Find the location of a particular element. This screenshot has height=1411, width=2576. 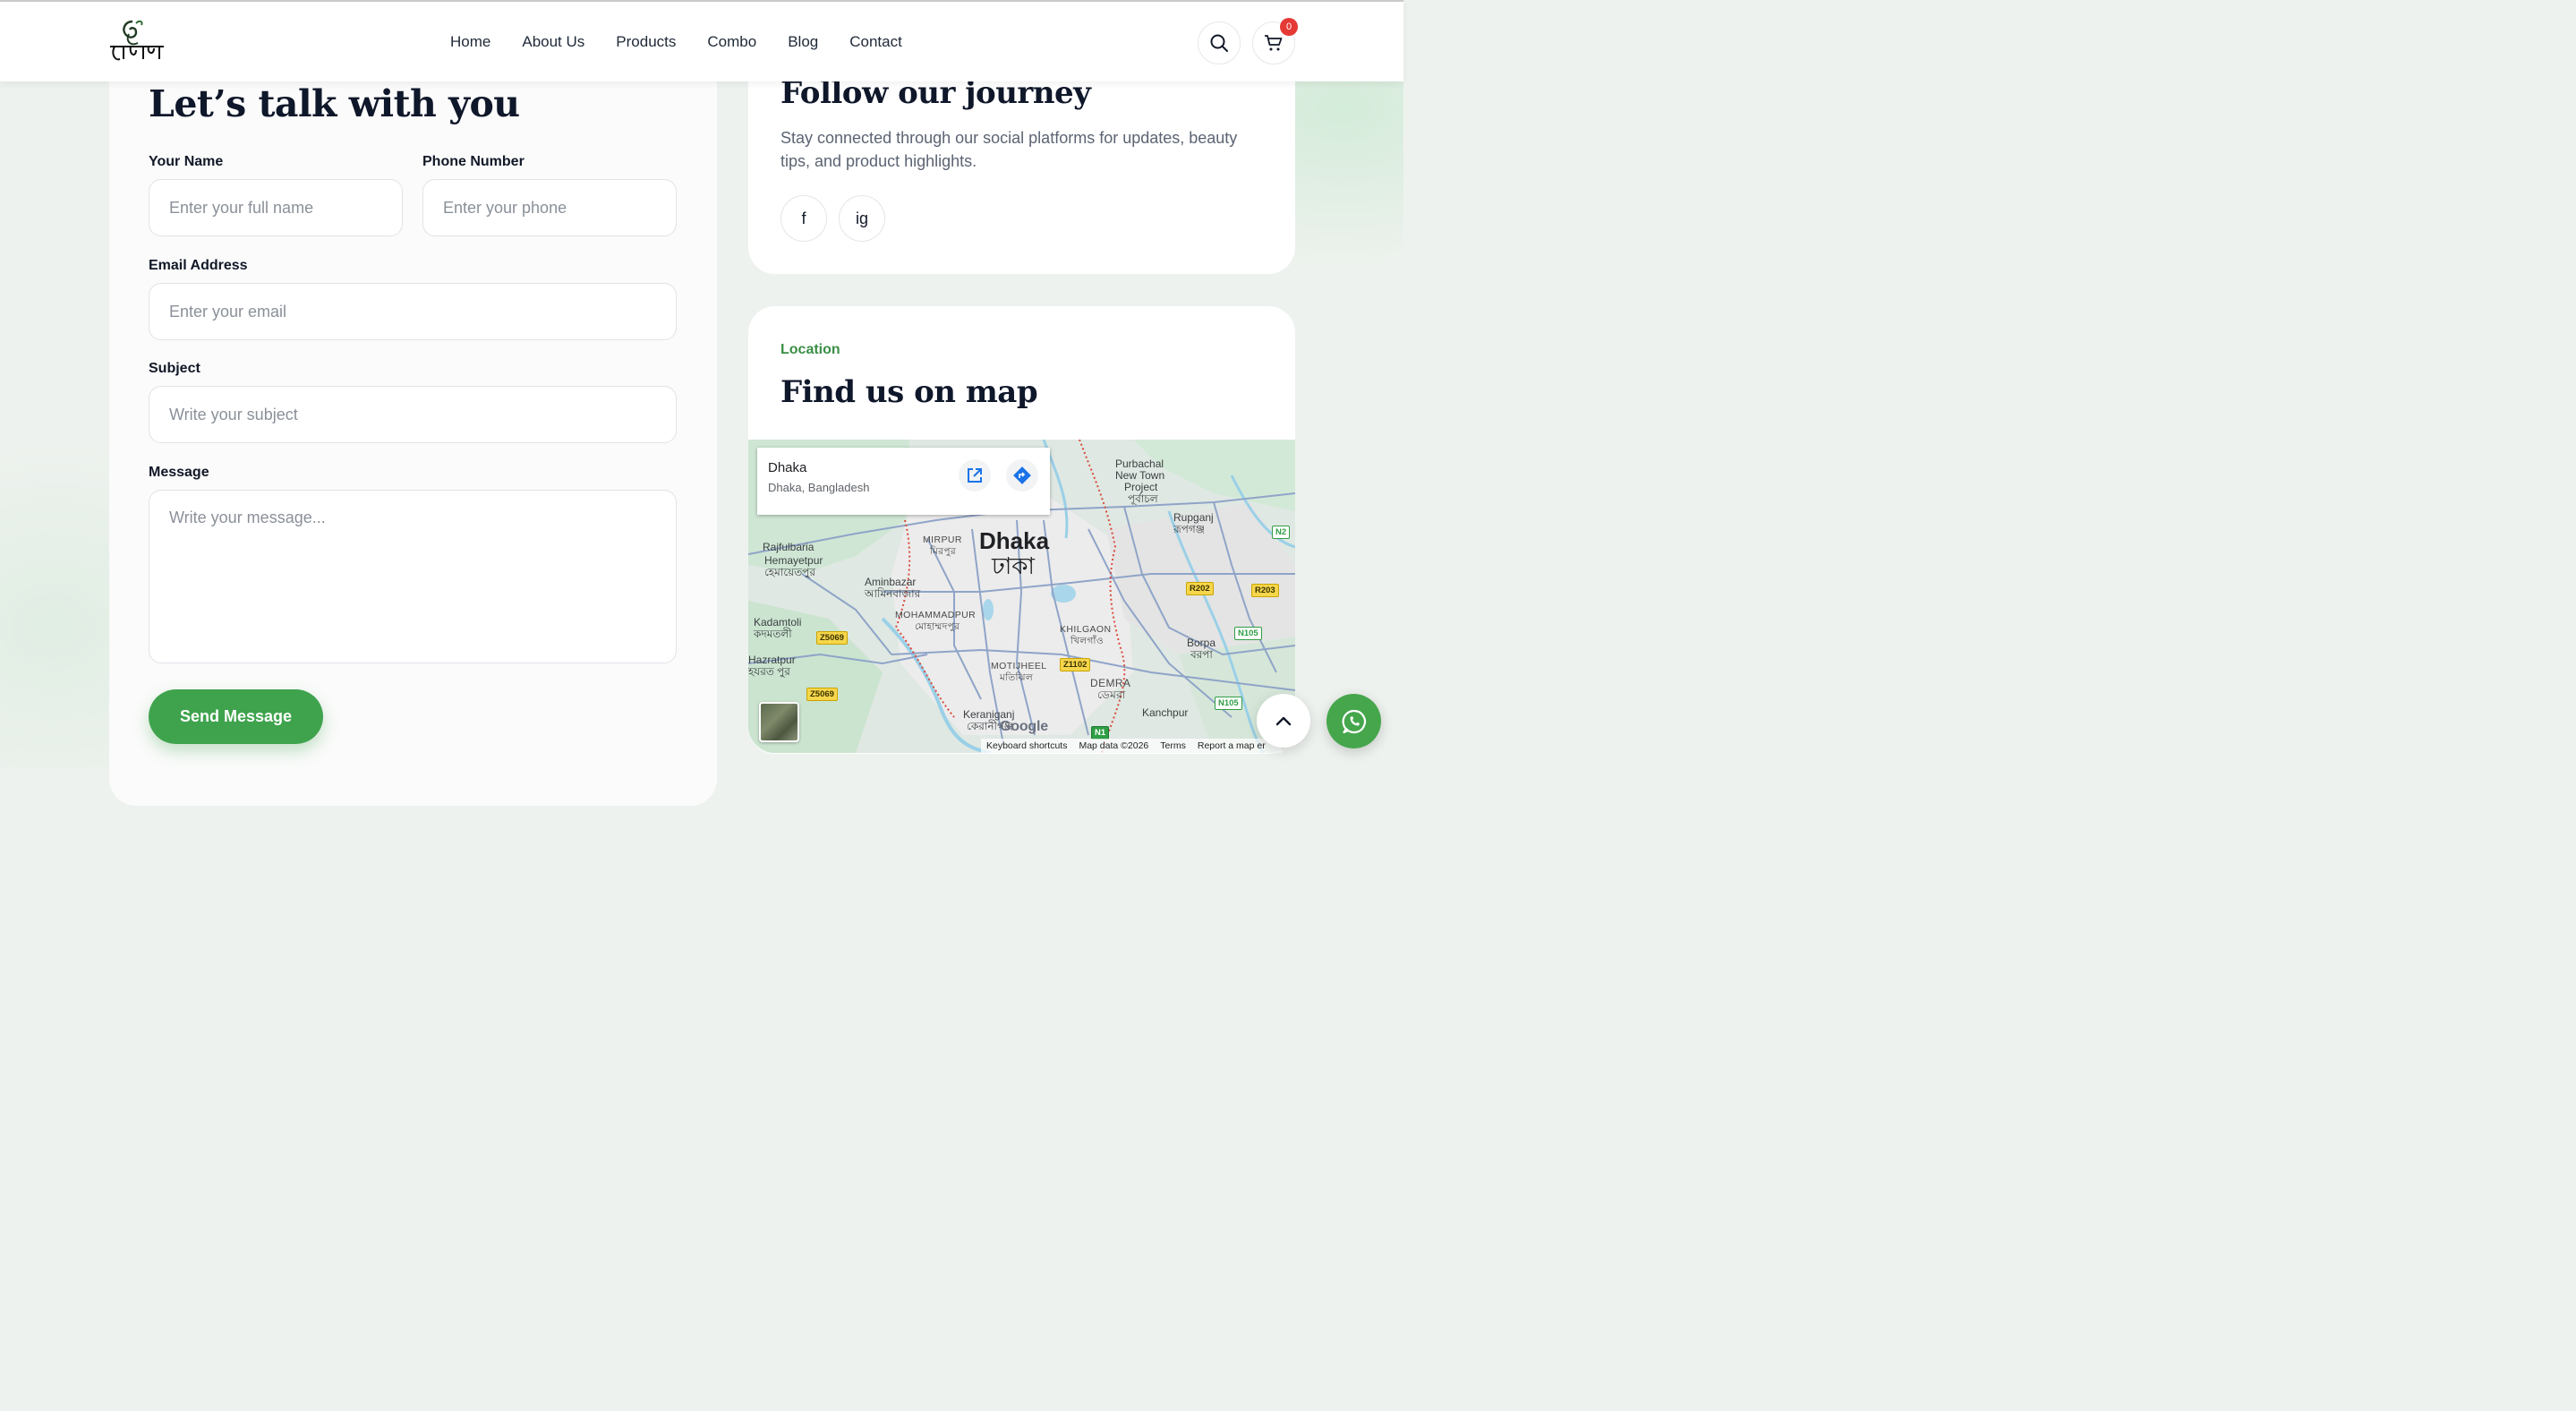

logo-mark is located at coordinates (137, 40).